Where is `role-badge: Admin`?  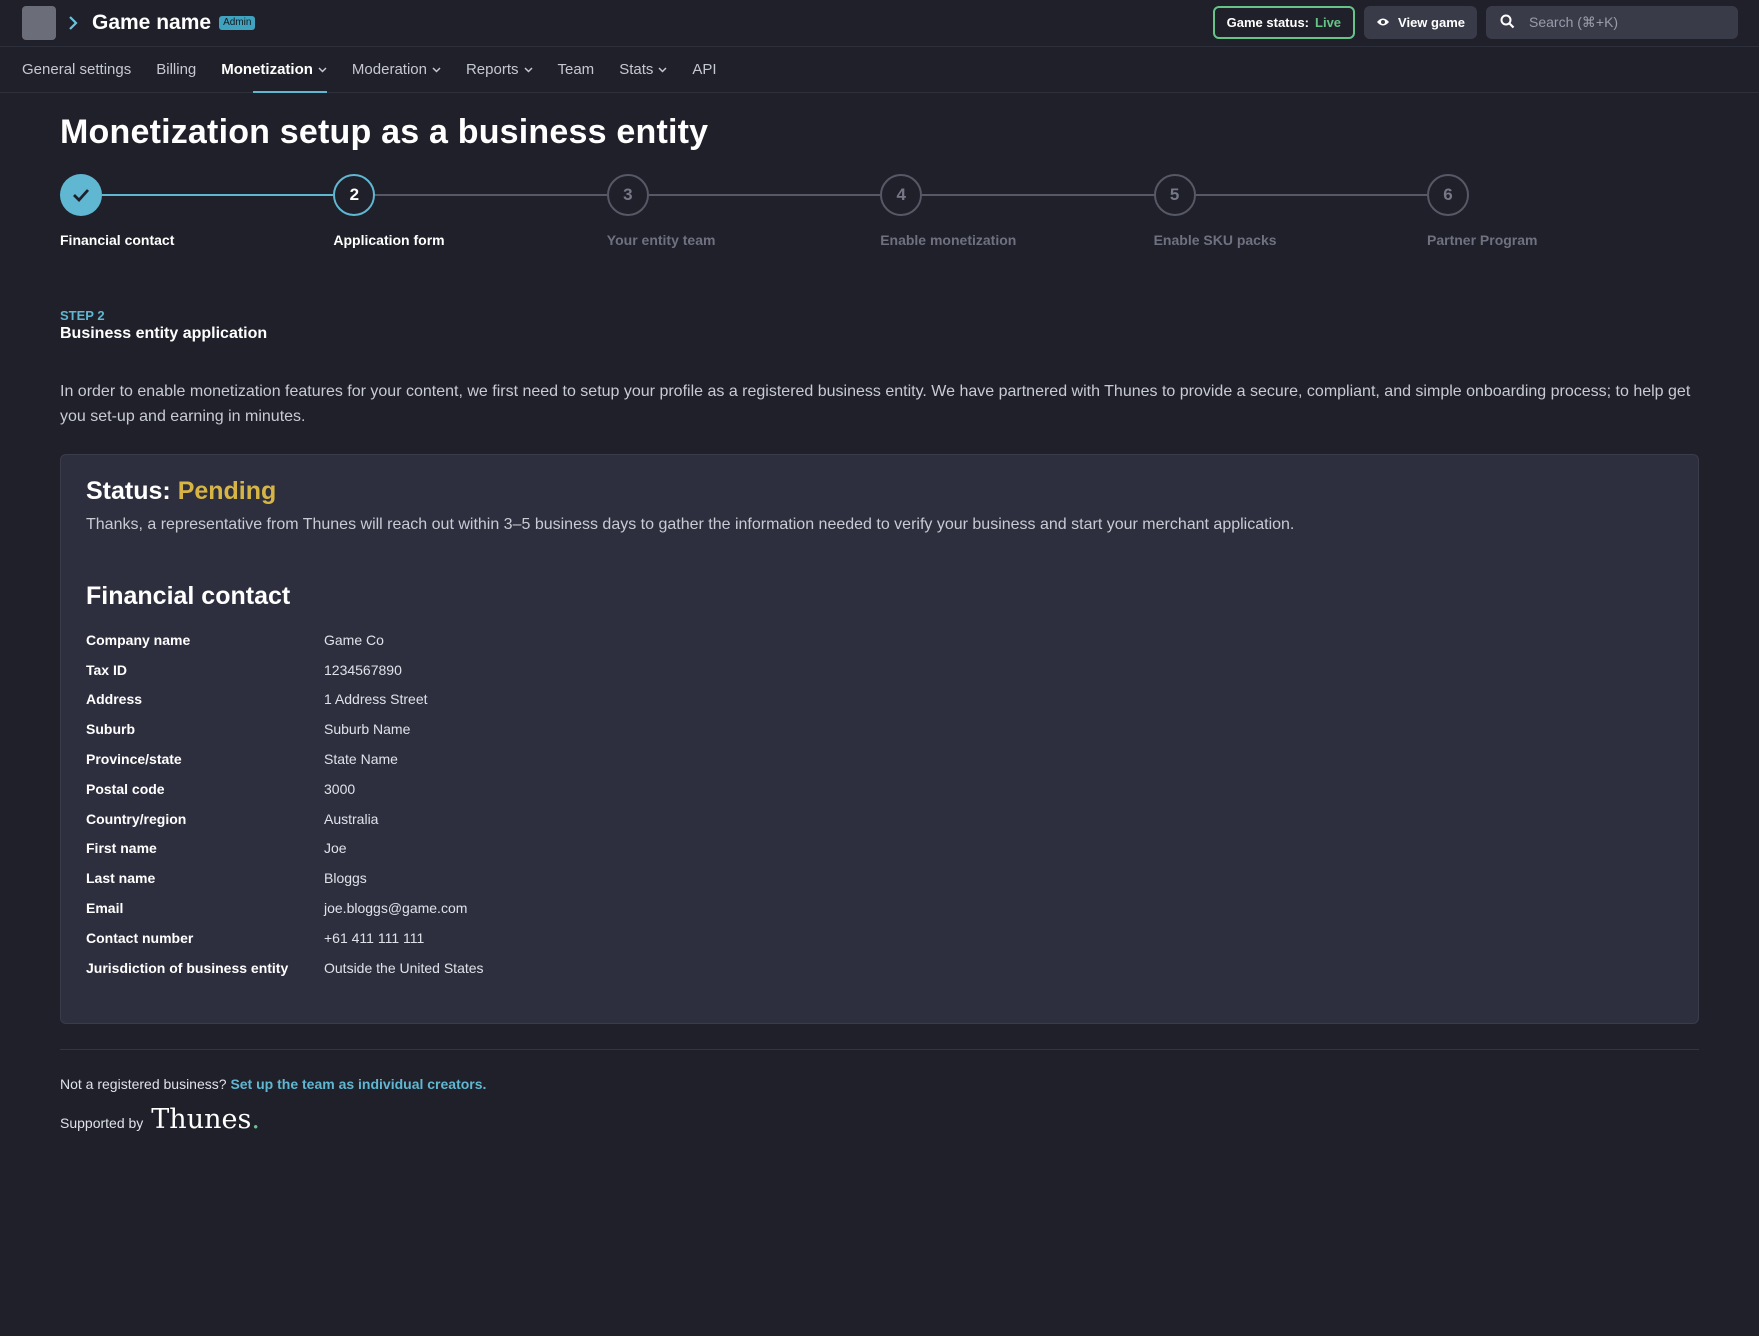 role-badge: Admin is located at coordinates (237, 23).